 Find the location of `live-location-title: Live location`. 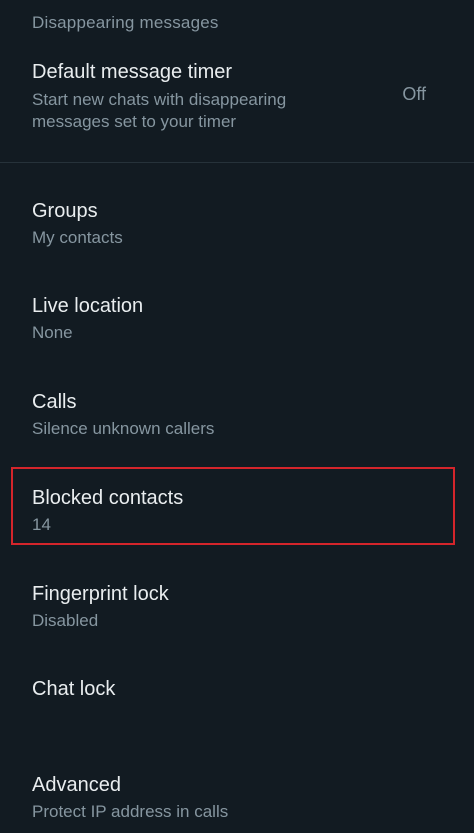

live-location-title: Live location is located at coordinates (88, 306).